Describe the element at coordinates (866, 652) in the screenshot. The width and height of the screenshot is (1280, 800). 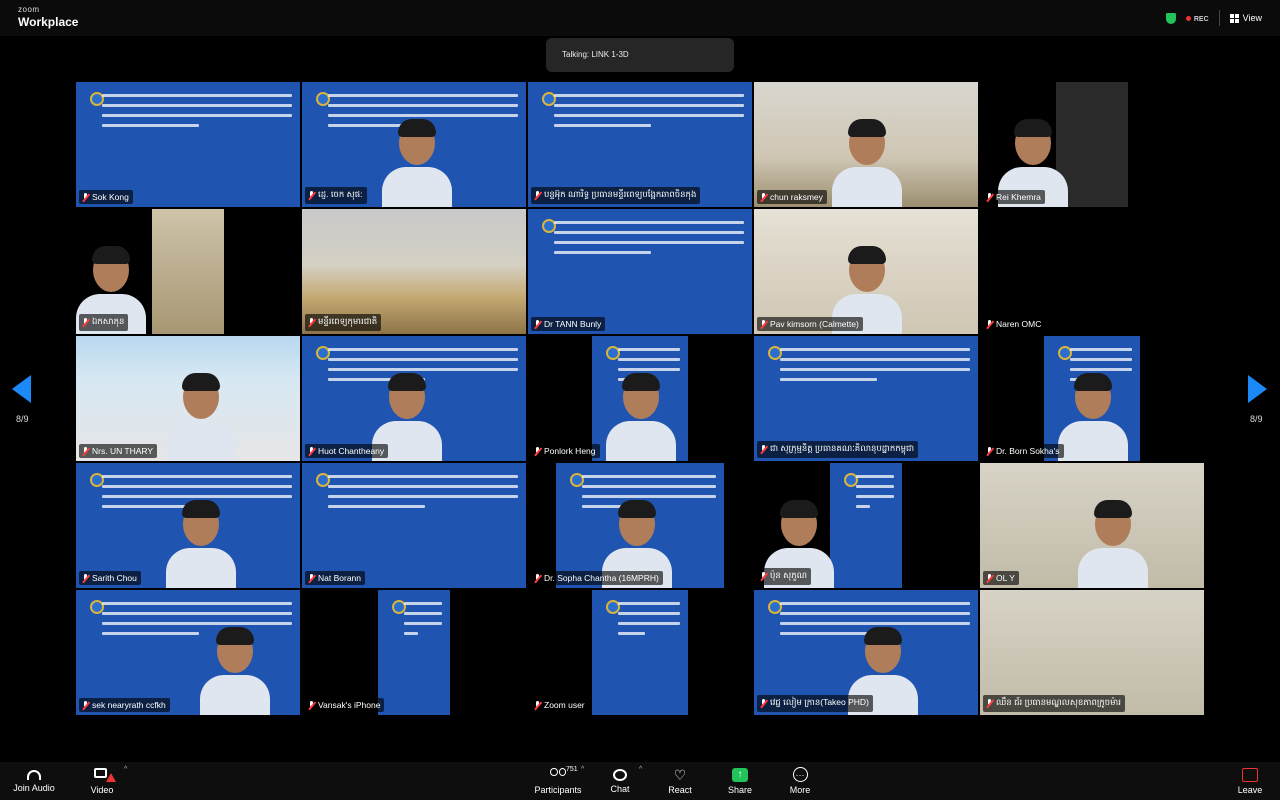
I see `participant-tile: វេជ្ជ លៀម ក្រាន(Takeo PHD)` at that location.